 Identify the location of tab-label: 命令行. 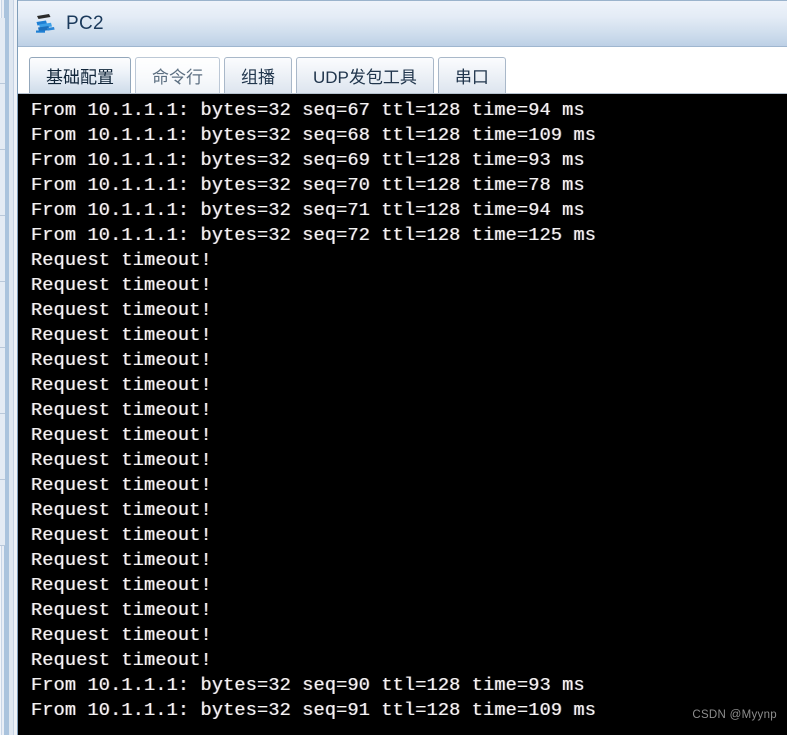
(177, 77).